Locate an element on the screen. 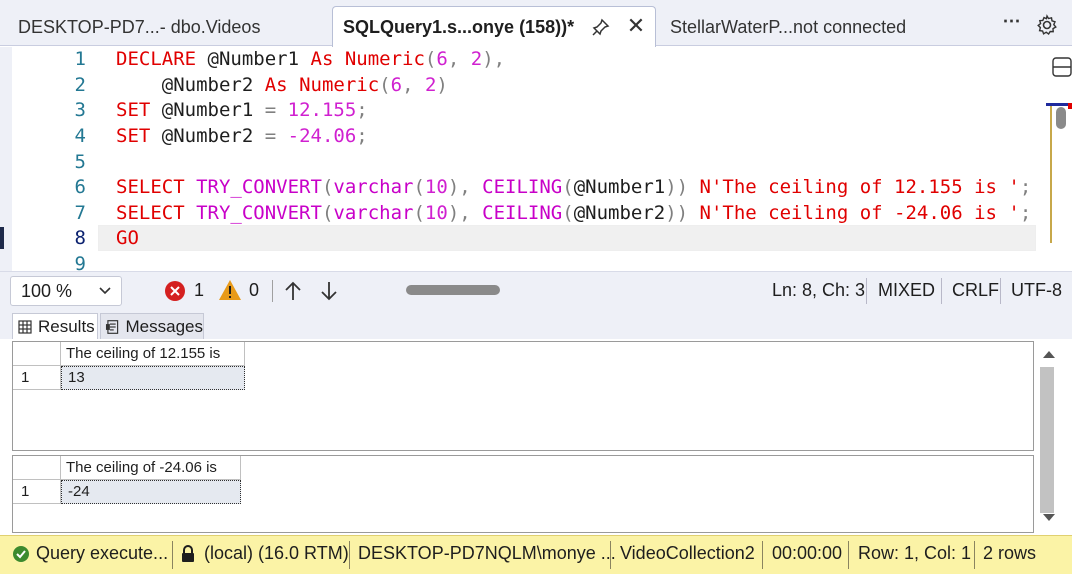  line-number-gutter: 1 2 3 4 5 6 7 8 9 is located at coordinates (45, 161).